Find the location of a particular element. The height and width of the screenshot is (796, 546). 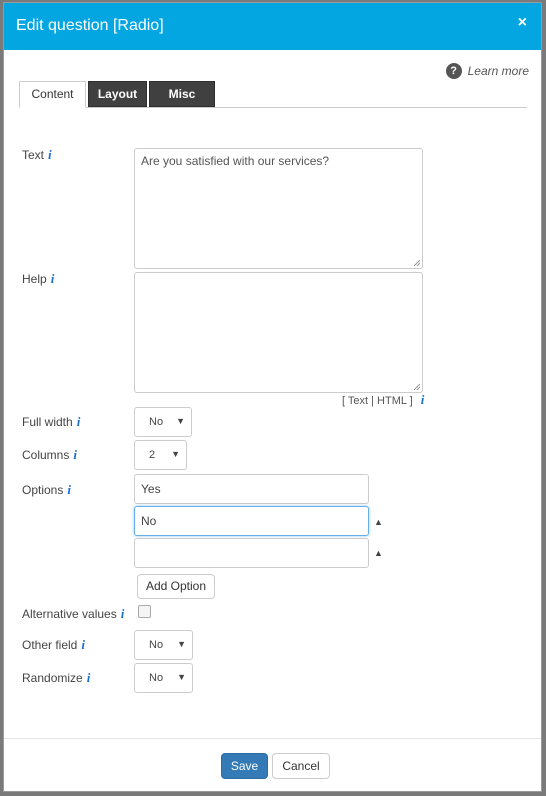

options-label: Options i is located at coordinates (46, 490).